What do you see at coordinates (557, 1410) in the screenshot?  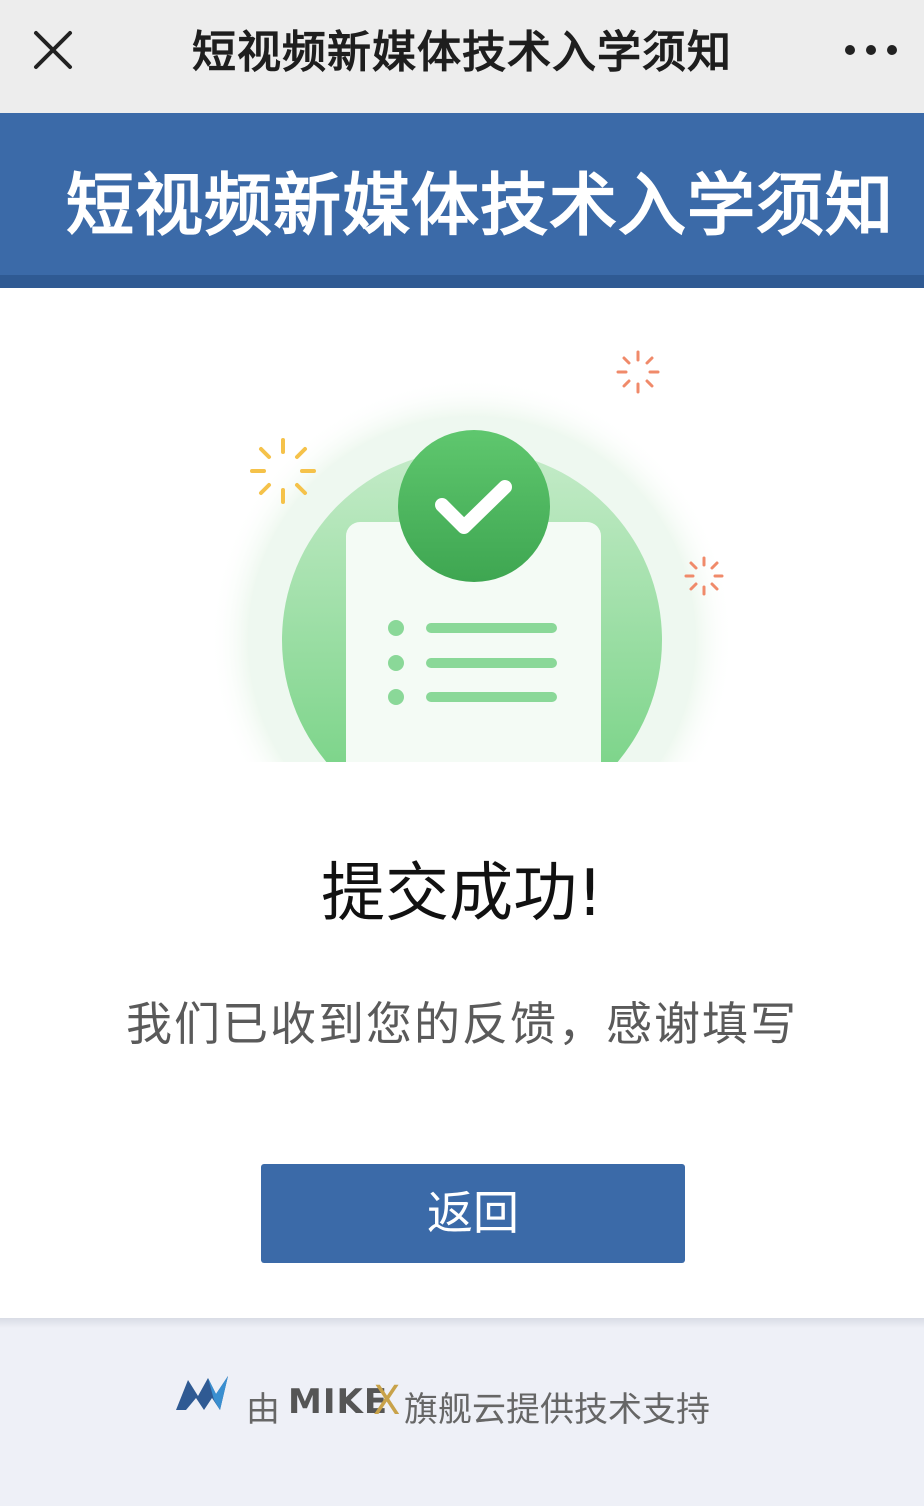 I see `footer-suffix: 旗舰云提供技术支持` at bounding box center [557, 1410].